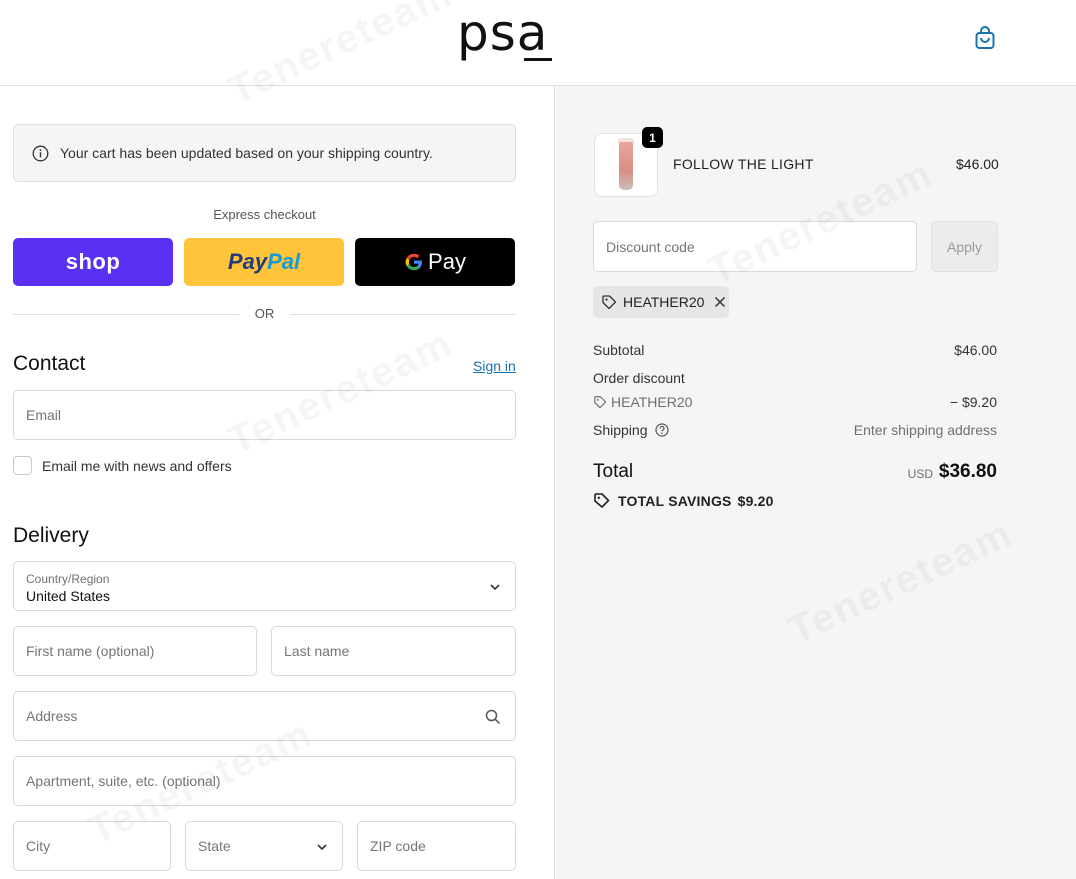 The width and height of the screenshot is (1076, 879). I want to click on total-savings-value: $9.20, so click(755, 500).